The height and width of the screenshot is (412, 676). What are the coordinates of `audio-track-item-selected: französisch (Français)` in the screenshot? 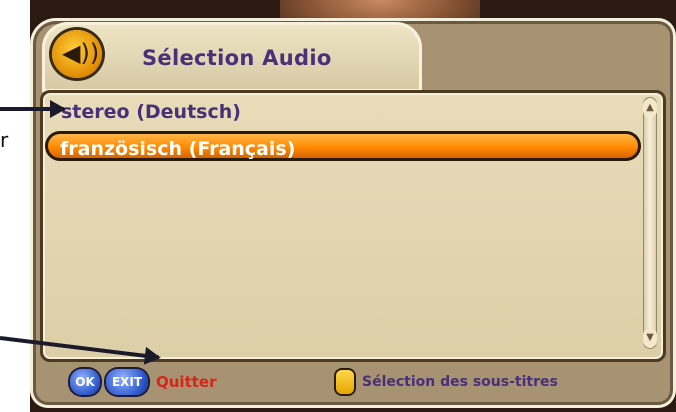 It's located at (343, 146).